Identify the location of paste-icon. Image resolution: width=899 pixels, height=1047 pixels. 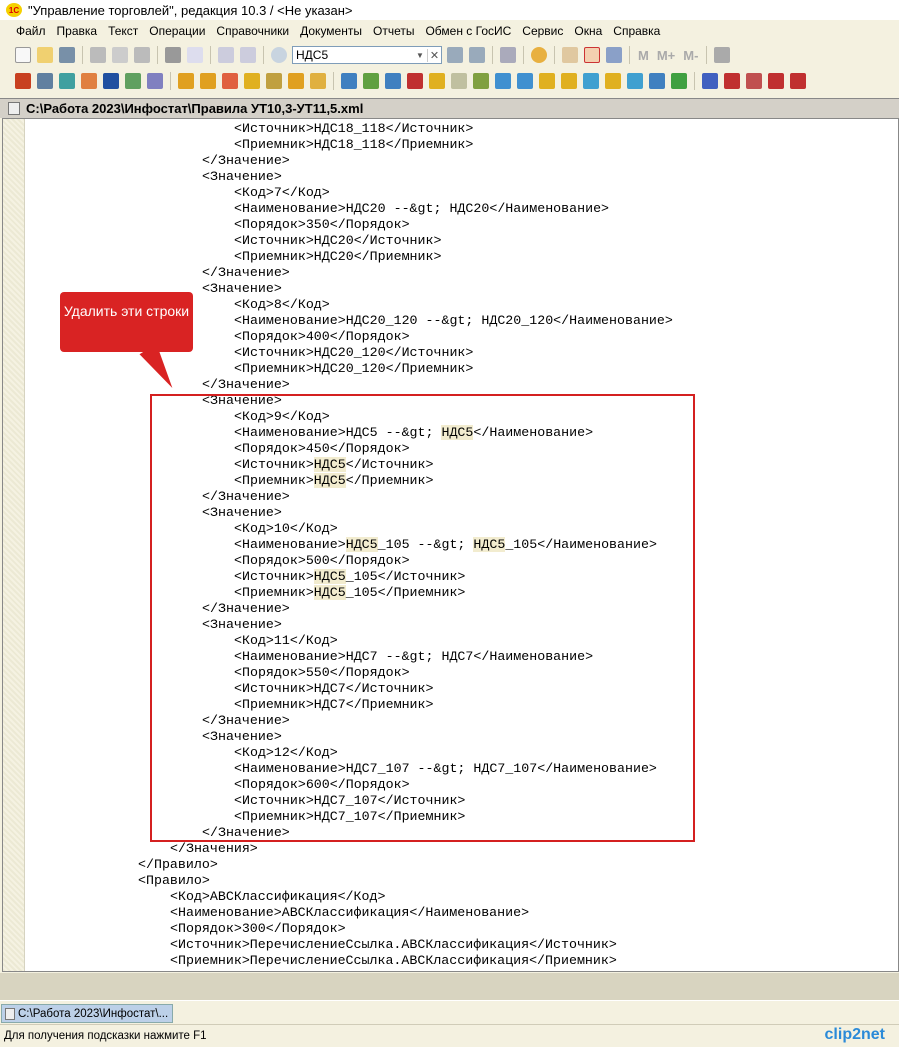
(142, 55).